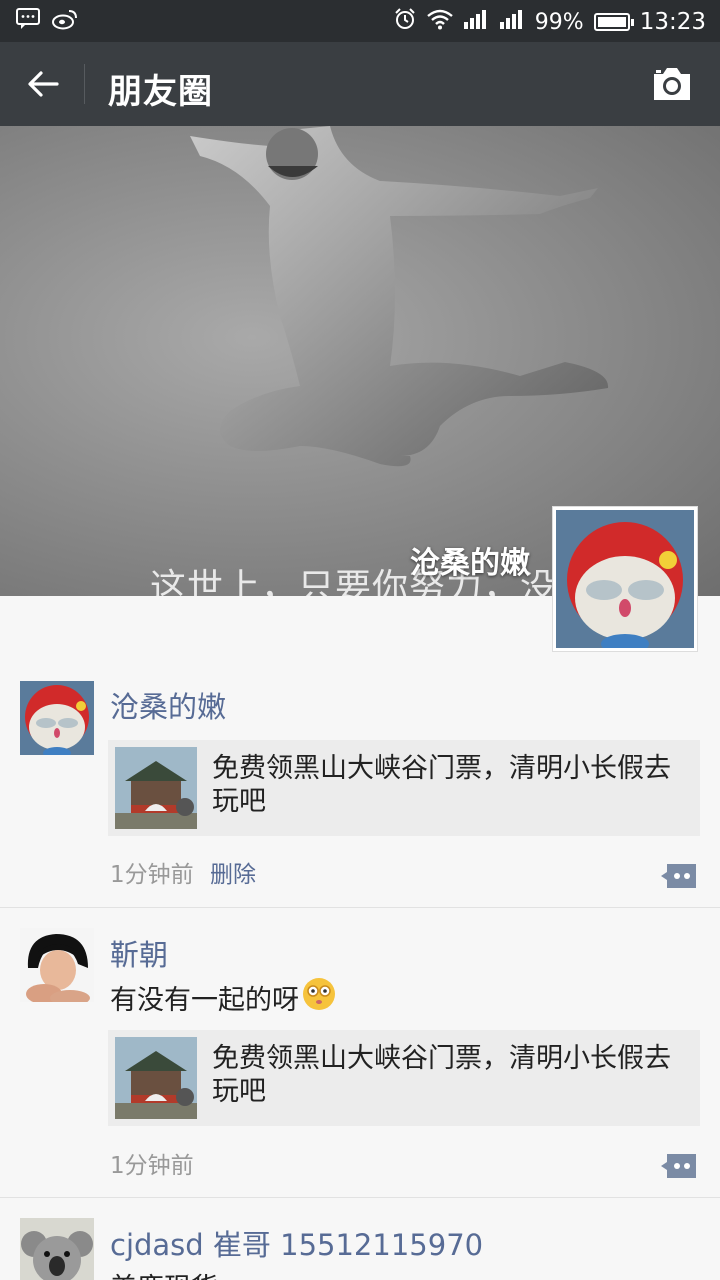 This screenshot has width=720, height=1280. I want to click on back-button, so click(43, 84).